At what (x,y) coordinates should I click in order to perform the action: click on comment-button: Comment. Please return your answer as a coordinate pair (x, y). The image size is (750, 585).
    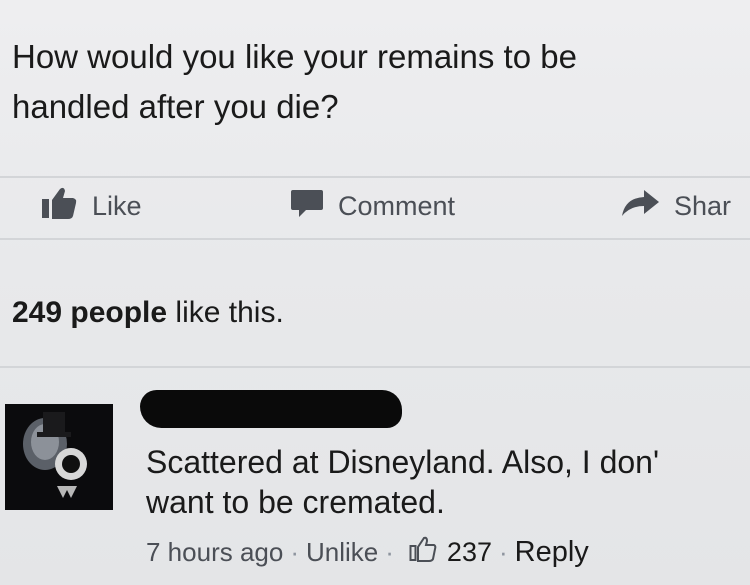
    Looking at the image, I should click on (372, 206).